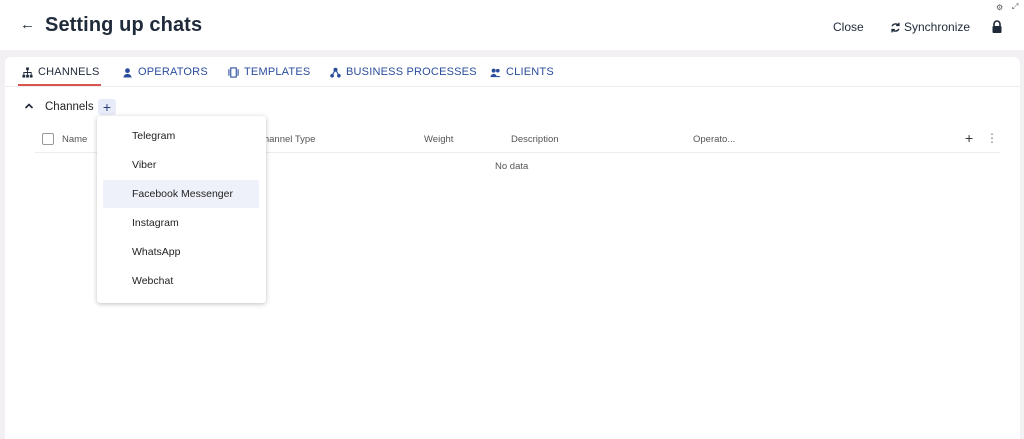  What do you see at coordinates (107, 107) in the screenshot?
I see `add-channel-button: +` at bounding box center [107, 107].